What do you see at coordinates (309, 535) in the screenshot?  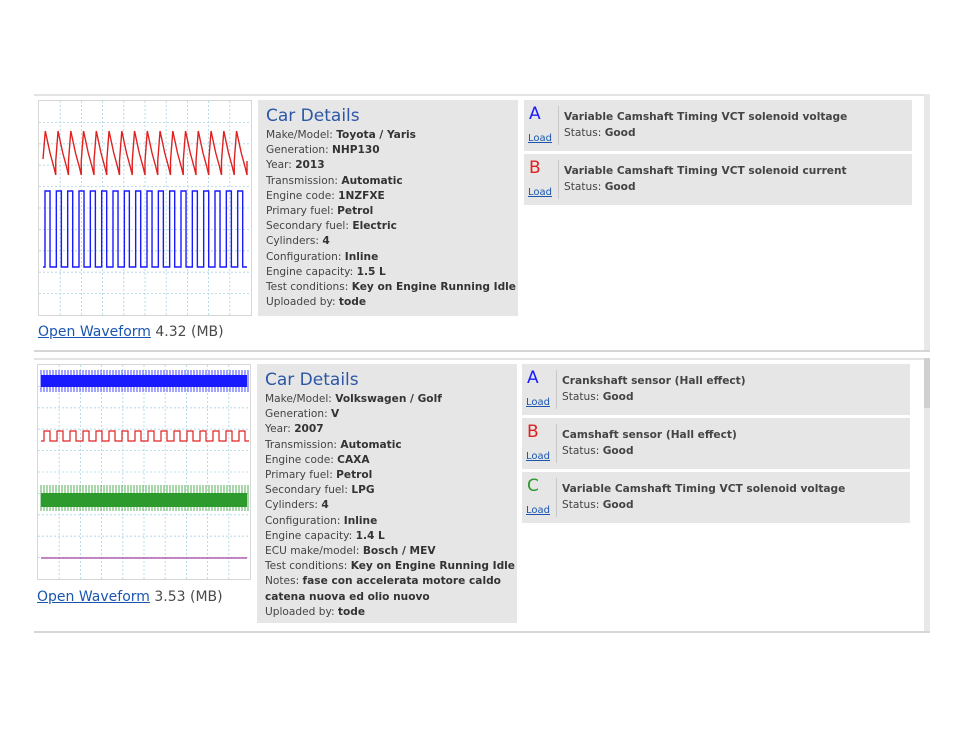 I see `car-detail-label: Engine capacity:` at bounding box center [309, 535].